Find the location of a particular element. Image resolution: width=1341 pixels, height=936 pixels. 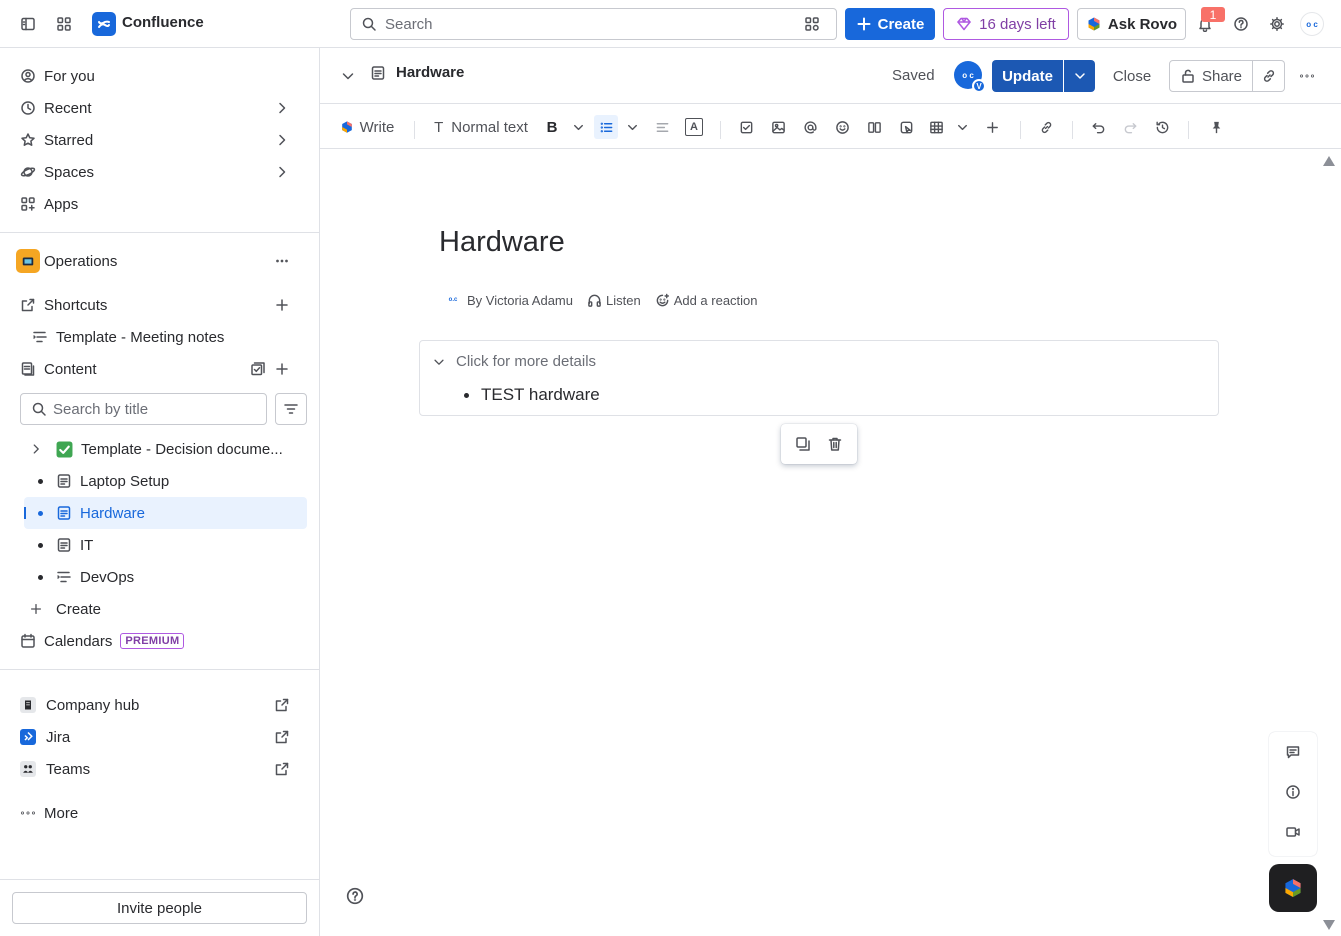

collaborator-initials: o c is located at coordinates (968, 75).